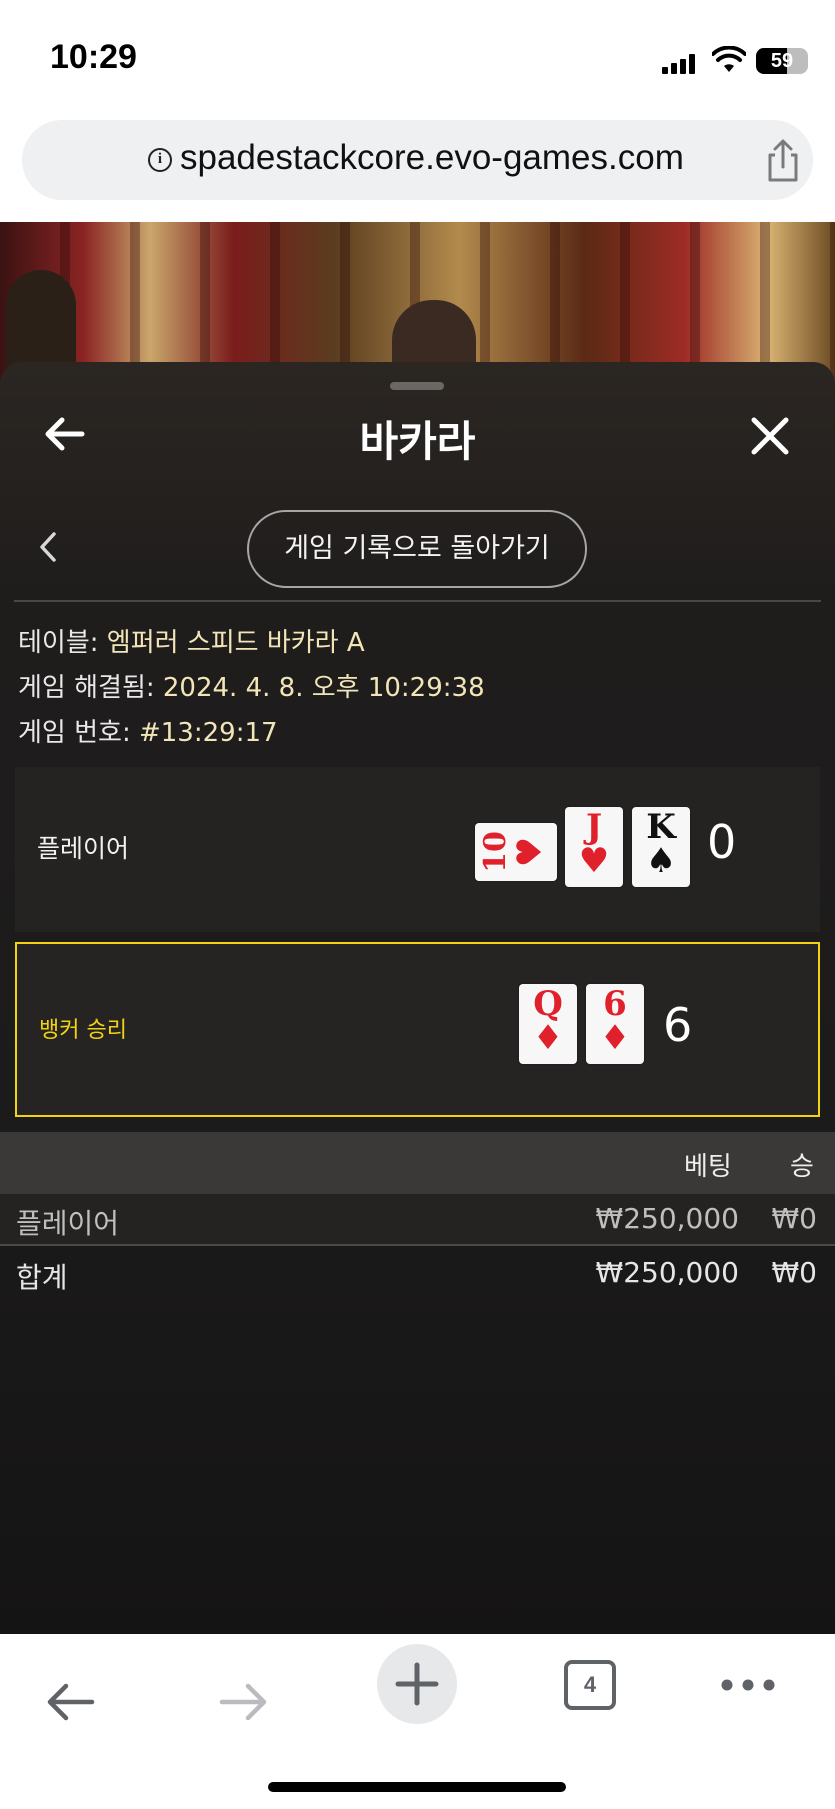 The width and height of the screenshot is (835, 1809). Describe the element at coordinates (794, 1218) in the screenshot. I see `win-amount: ₩0` at that location.